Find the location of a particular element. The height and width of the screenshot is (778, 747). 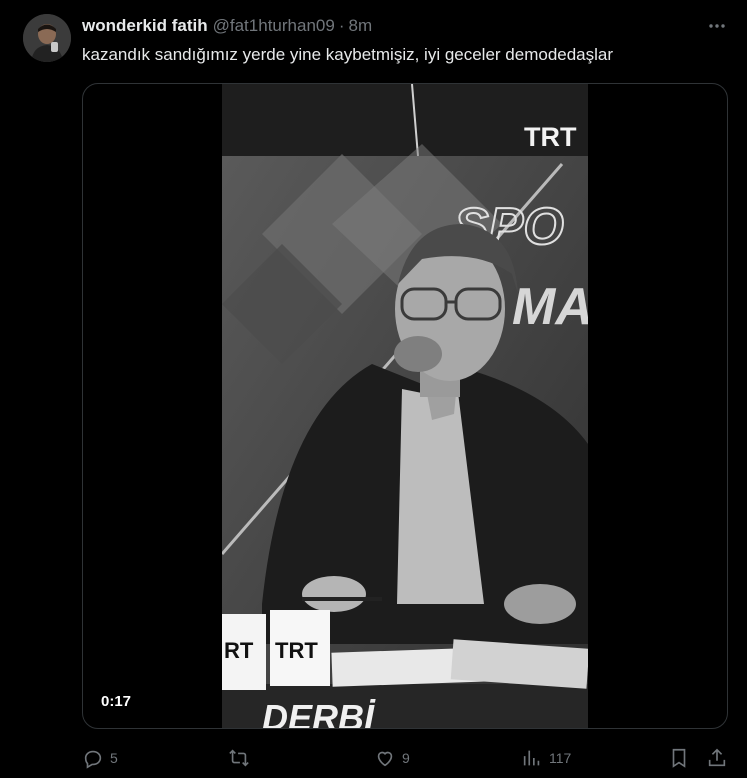

tweet-time: 8m is located at coordinates (360, 26).